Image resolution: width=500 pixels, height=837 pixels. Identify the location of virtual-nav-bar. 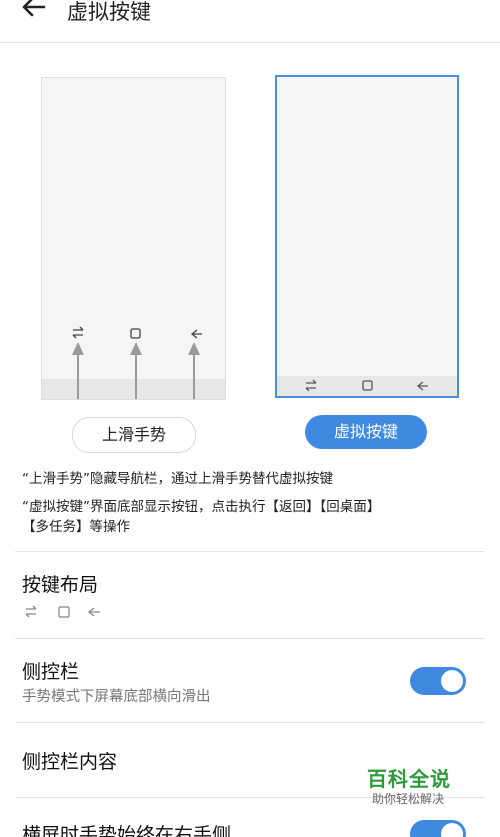
(367, 386).